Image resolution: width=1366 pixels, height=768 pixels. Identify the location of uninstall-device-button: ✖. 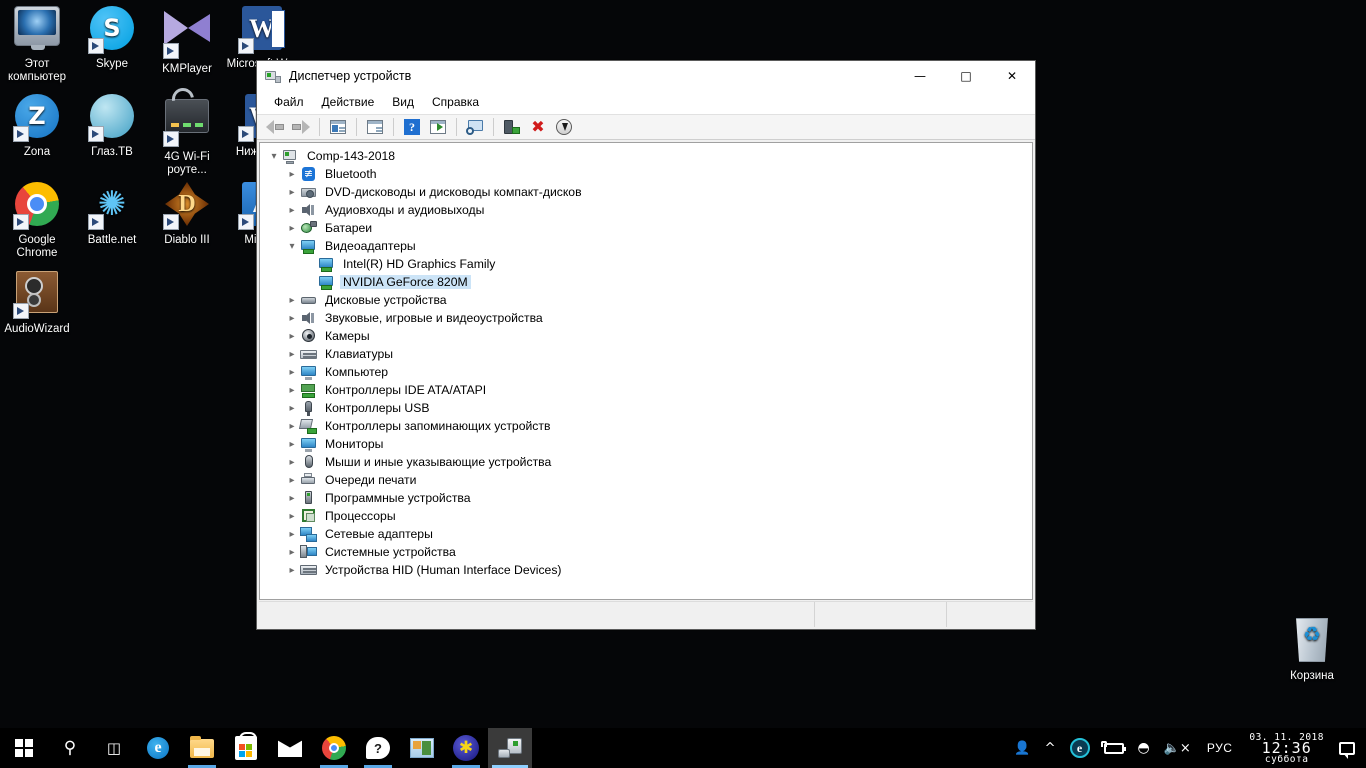
(538, 127).